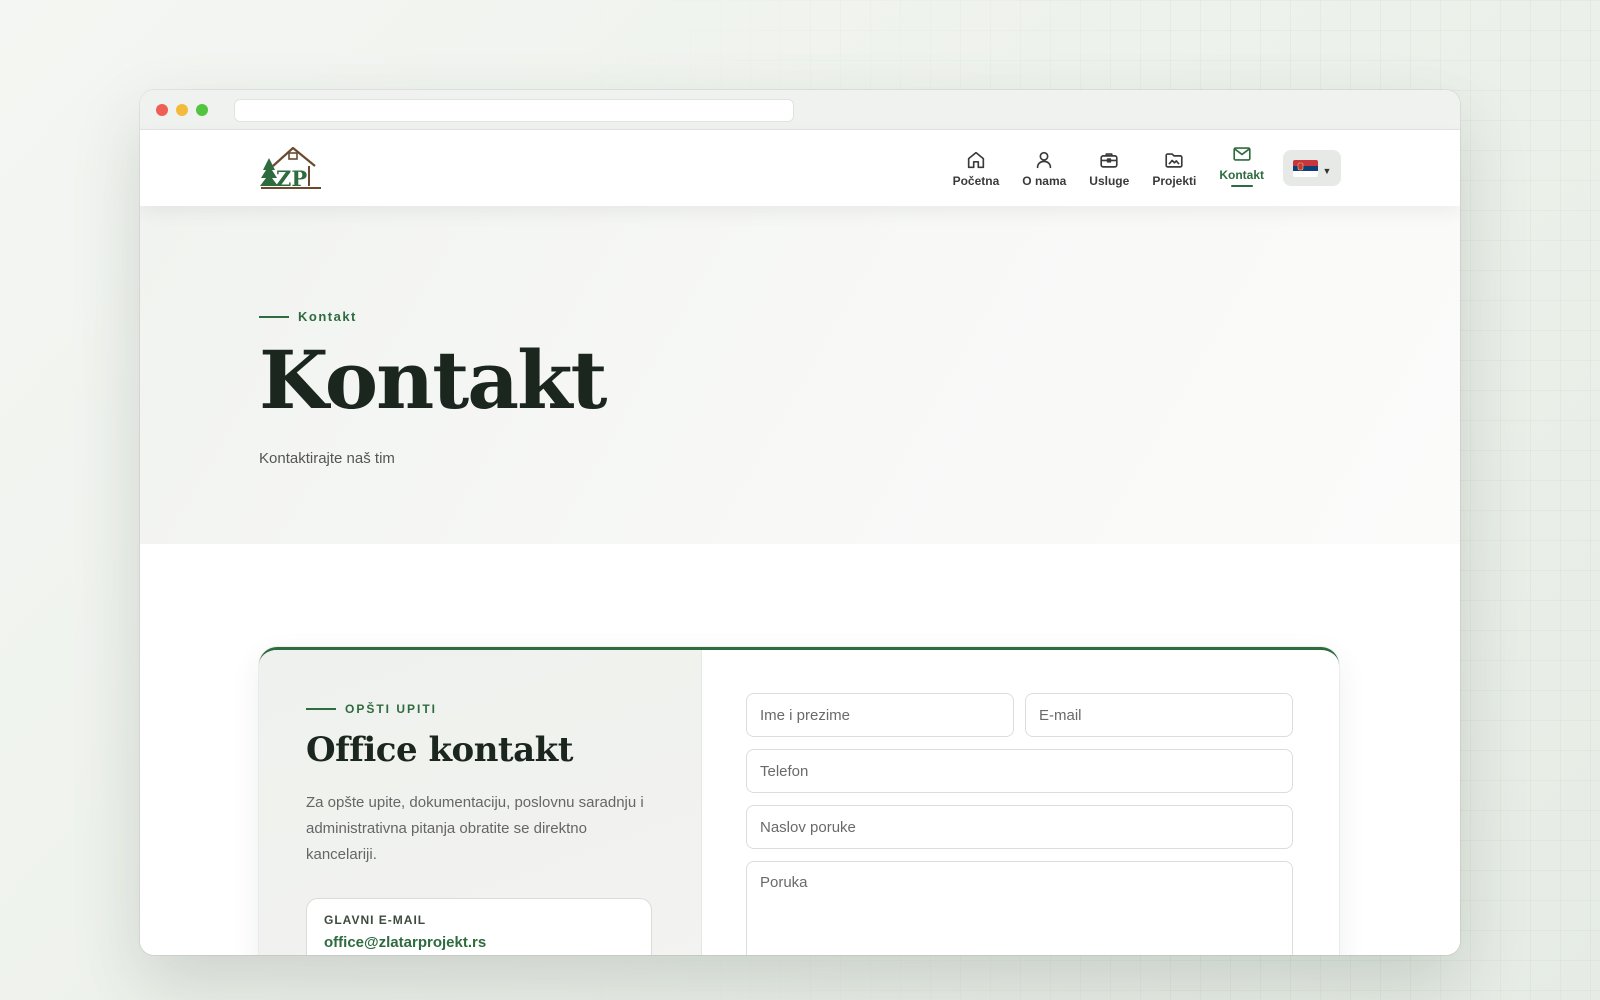 The height and width of the screenshot is (1000, 1600). What do you see at coordinates (291, 178) in the screenshot?
I see `svg-text: ZP` at bounding box center [291, 178].